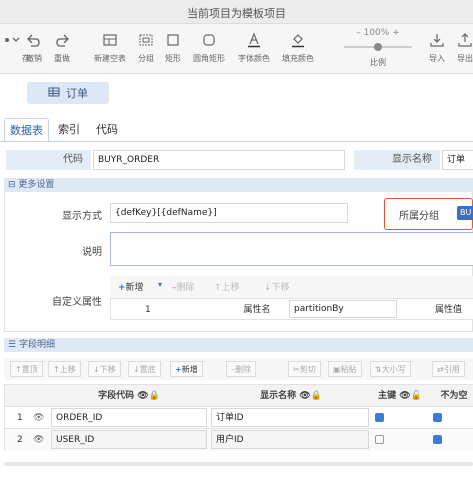 Image resolution: width=473 pixels, height=477 pixels. I want to click on tab-index: 索引, so click(69, 130).